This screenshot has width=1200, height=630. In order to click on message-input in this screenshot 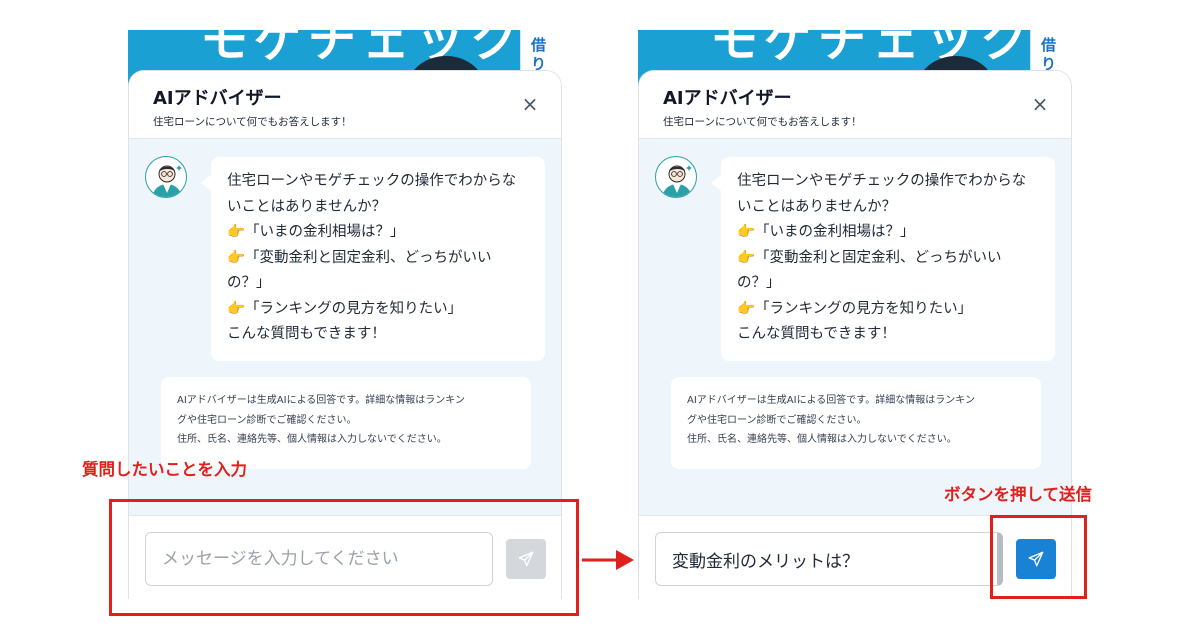, I will do `click(829, 559)`.